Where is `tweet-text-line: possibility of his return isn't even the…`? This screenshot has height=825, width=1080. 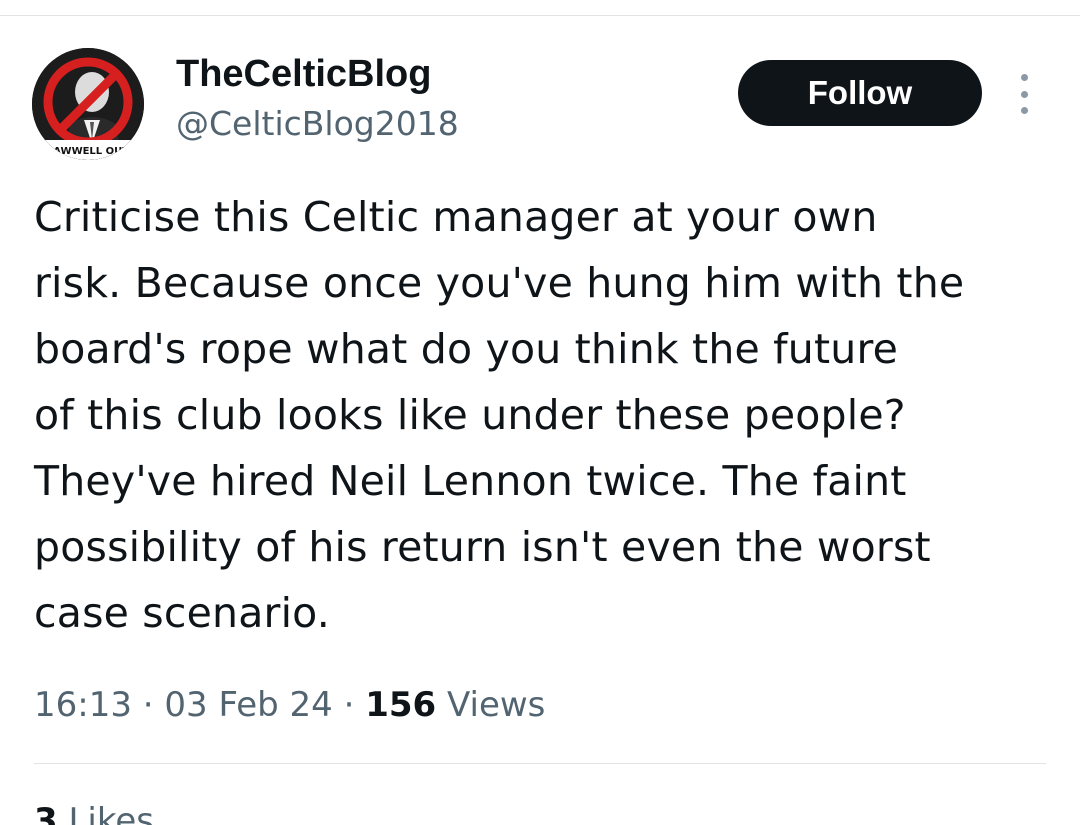 tweet-text-line: possibility of his return isn't even the… is located at coordinates (482, 547).